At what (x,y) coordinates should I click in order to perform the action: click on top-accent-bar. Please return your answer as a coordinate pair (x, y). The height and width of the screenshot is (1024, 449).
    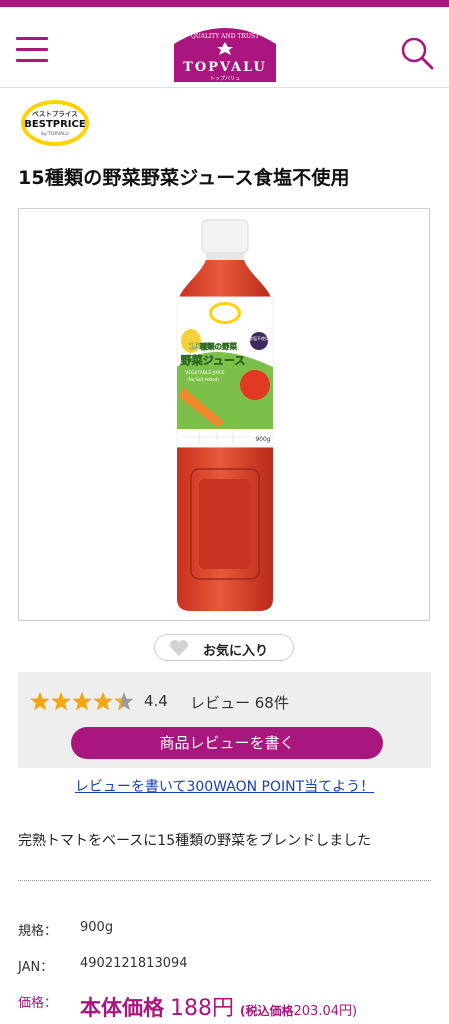
    Looking at the image, I should click on (224, 3).